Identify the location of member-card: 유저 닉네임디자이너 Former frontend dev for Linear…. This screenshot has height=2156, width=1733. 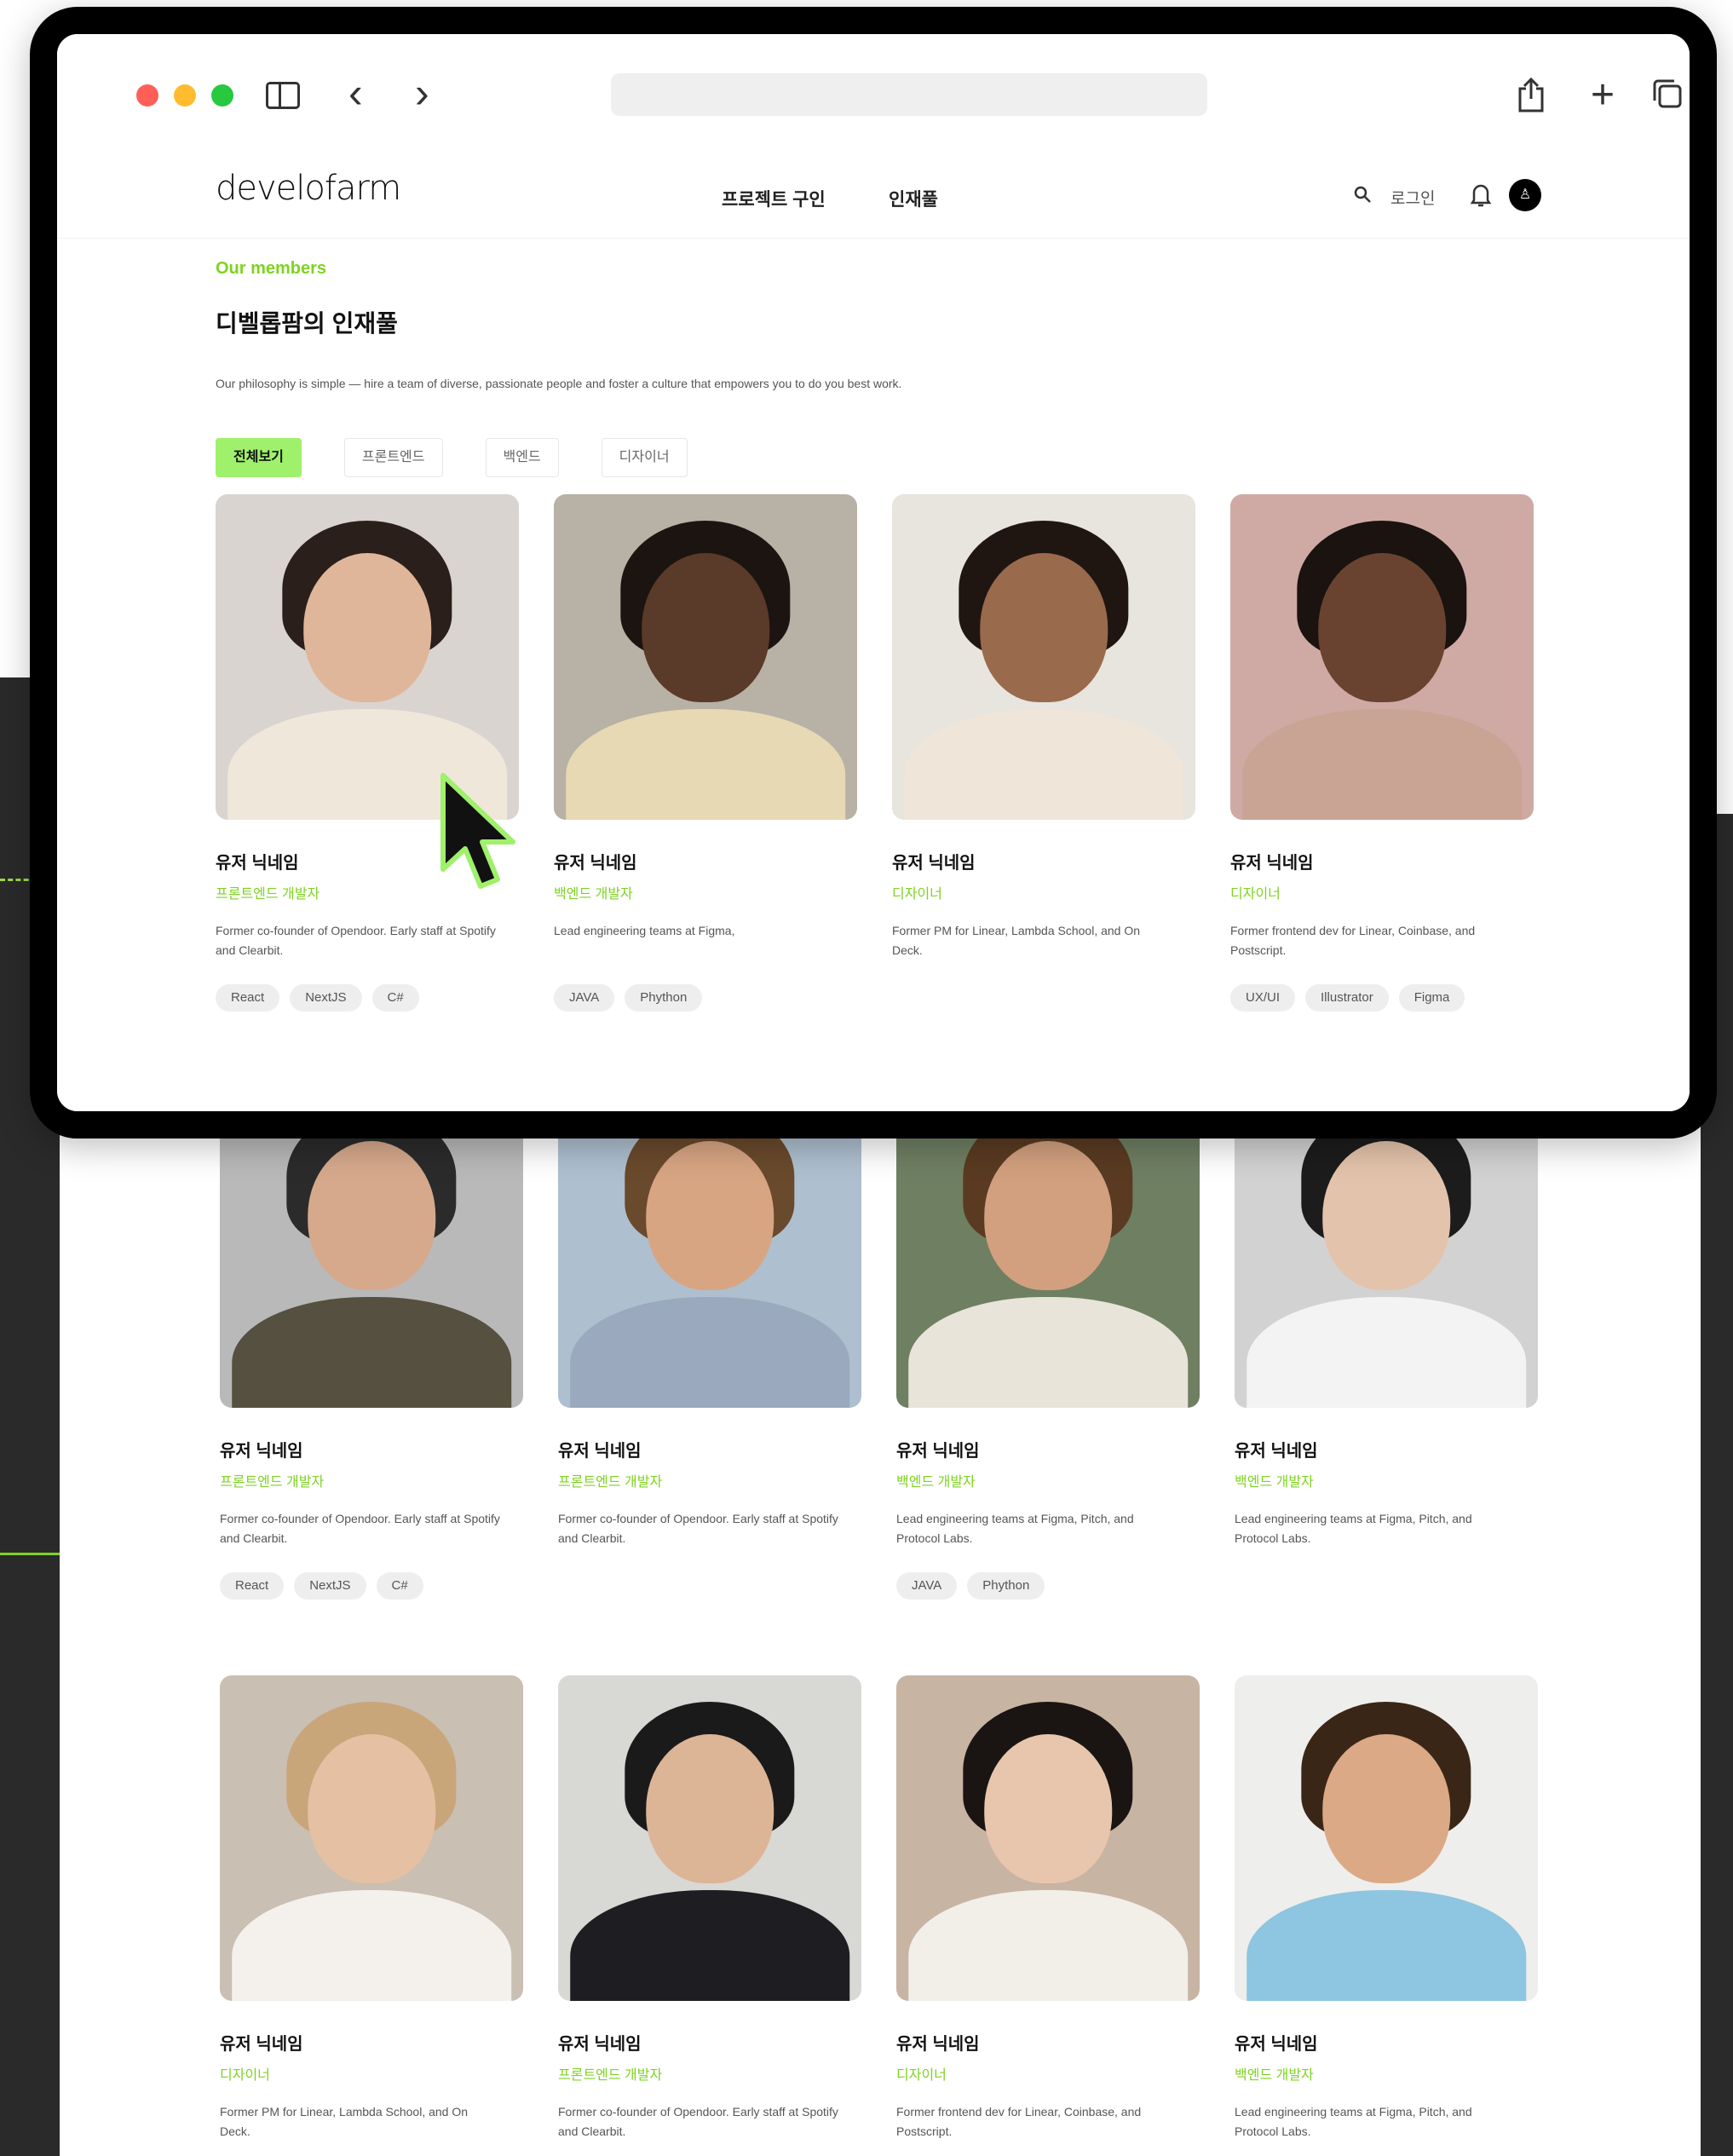
(1048, 1916).